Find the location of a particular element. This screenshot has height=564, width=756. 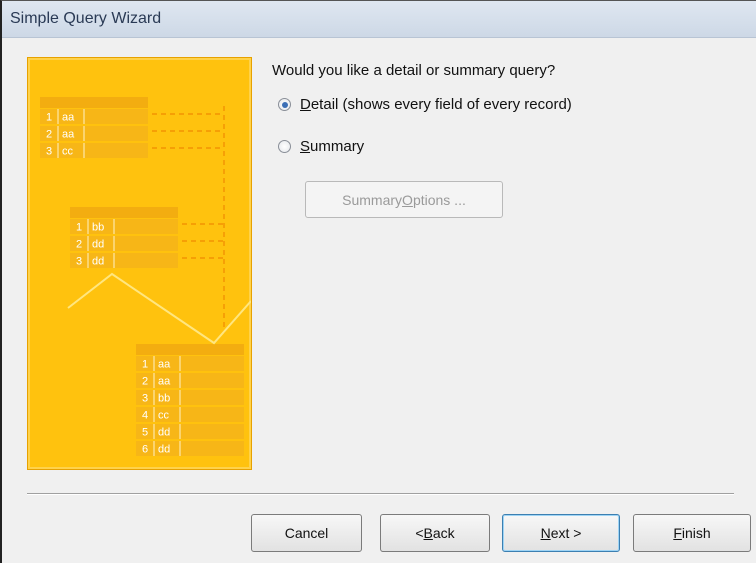

detail-radio is located at coordinates (284, 104).